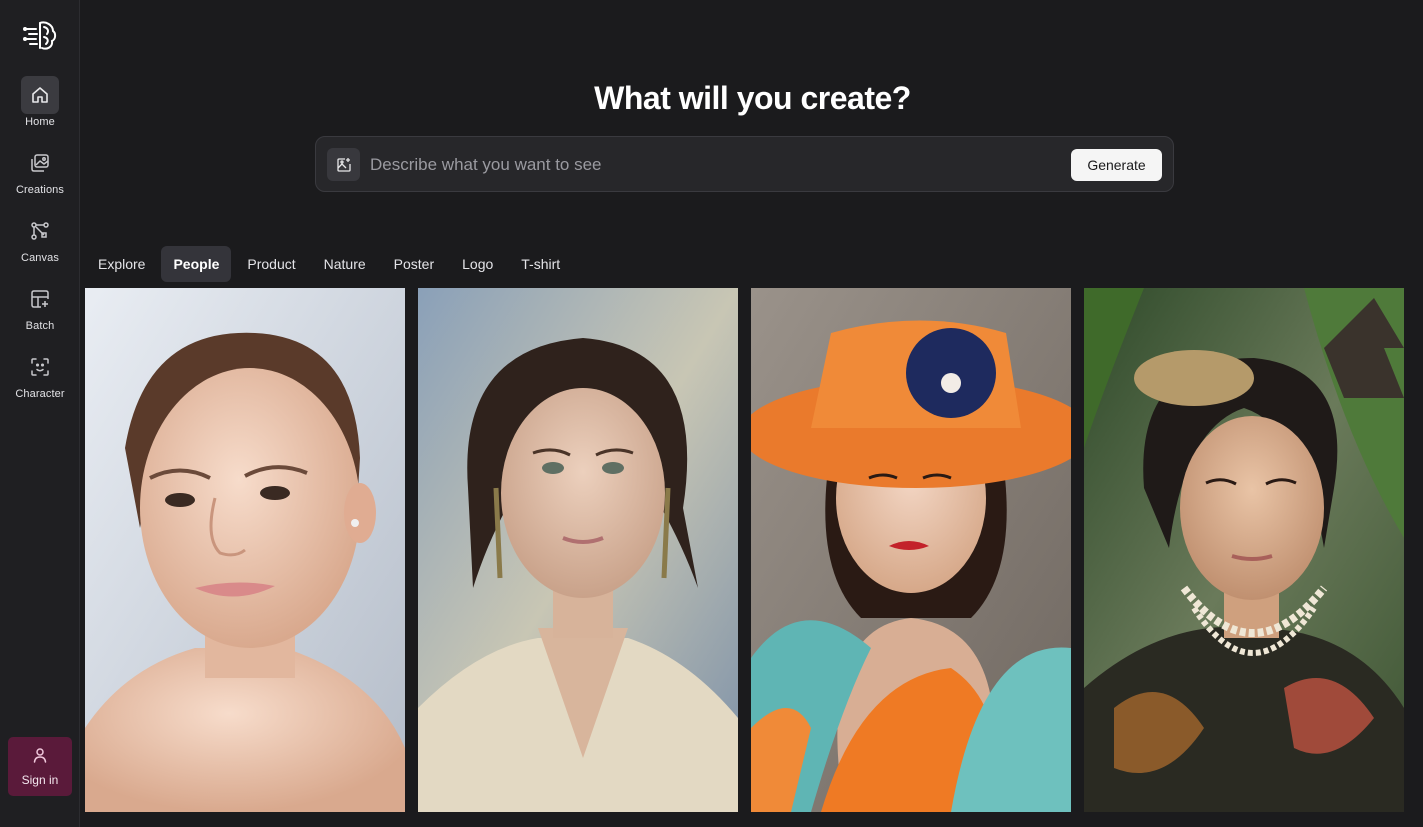 The height and width of the screenshot is (827, 1423). Describe the element at coordinates (40, 757) in the screenshot. I see `user-icon` at that location.